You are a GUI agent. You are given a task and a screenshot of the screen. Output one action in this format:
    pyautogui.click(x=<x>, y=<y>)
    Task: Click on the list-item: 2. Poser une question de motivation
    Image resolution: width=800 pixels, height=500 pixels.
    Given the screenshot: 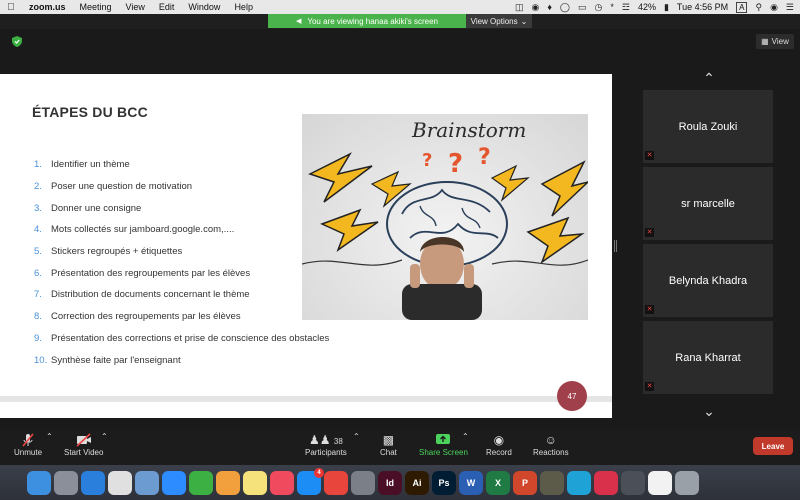 What is the action you would take?
    pyautogui.click(x=181, y=187)
    